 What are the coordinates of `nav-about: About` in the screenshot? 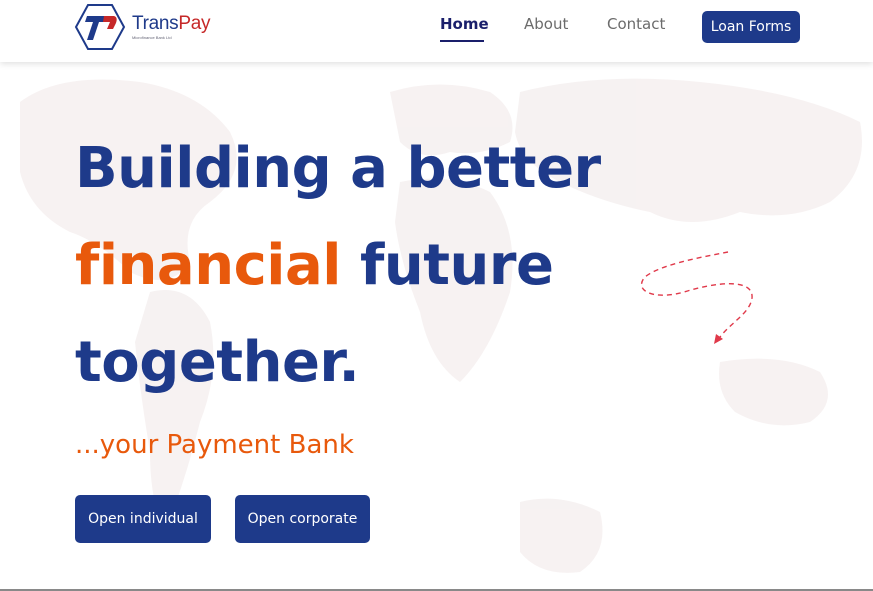 It's located at (546, 24).